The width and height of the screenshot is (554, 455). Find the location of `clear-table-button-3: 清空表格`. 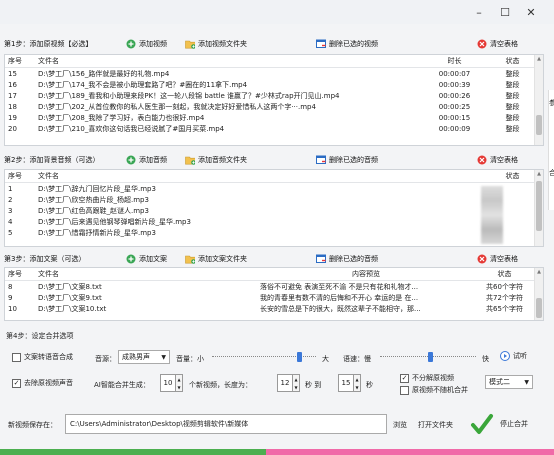

clear-table-button-3: 清空表格 is located at coordinates (497, 259).